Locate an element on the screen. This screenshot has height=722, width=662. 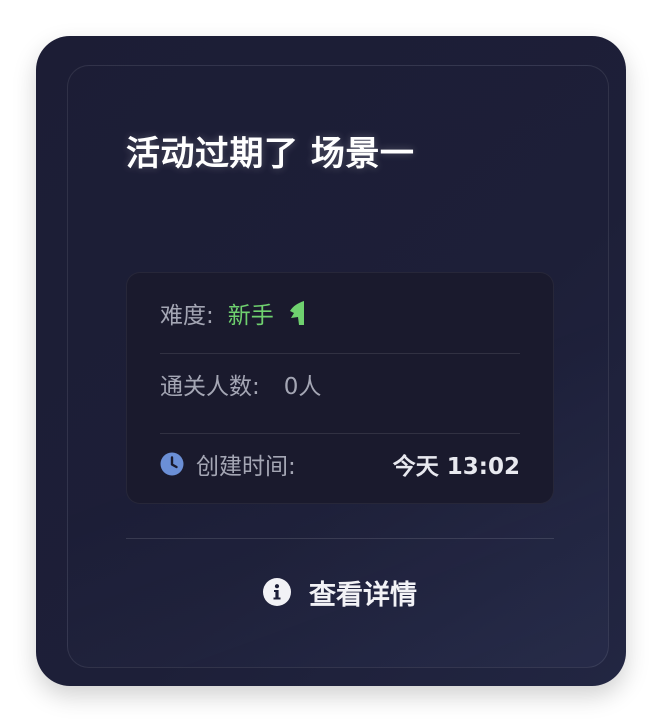
created-time-label-group: 创建时间: is located at coordinates (228, 464).